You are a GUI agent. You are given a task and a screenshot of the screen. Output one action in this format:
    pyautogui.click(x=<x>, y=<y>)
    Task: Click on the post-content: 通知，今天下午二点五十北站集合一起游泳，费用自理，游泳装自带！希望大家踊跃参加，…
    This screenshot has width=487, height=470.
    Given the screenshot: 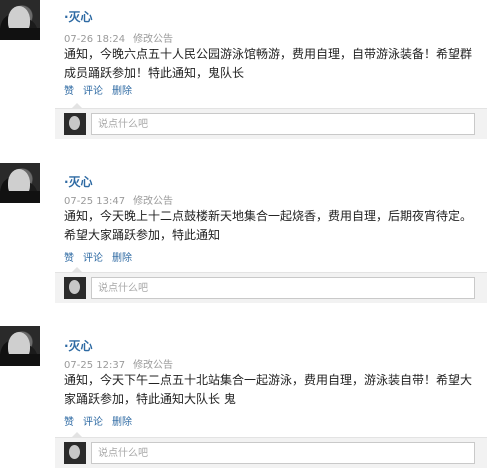 What is the action you would take?
    pyautogui.click(x=268, y=389)
    